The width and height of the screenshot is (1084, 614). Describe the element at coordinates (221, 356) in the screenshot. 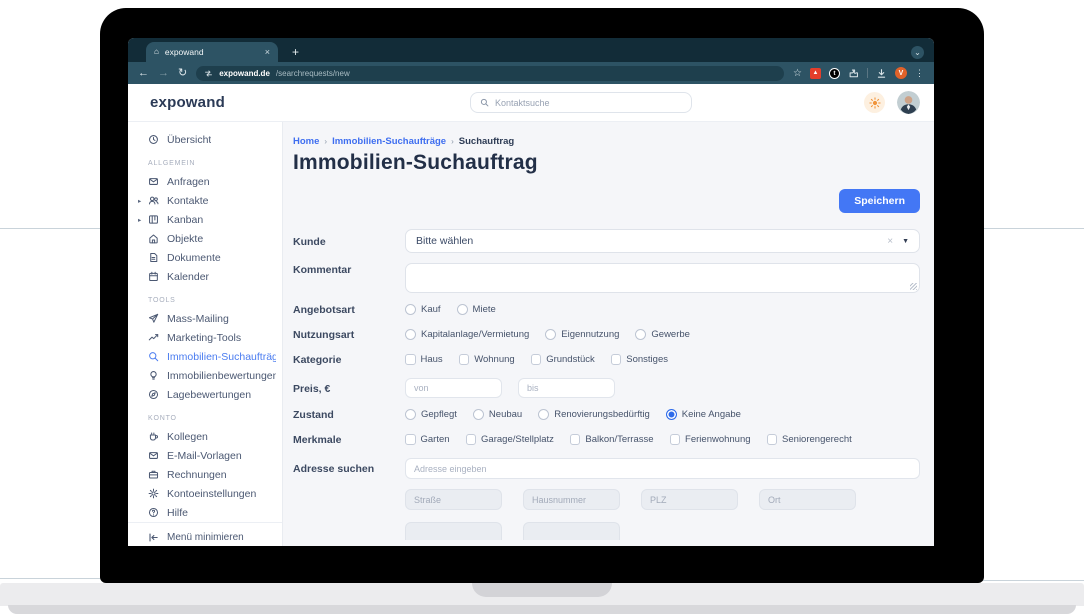

I see `sidebar-item-label: Immobilien-Suchaufträge` at that location.